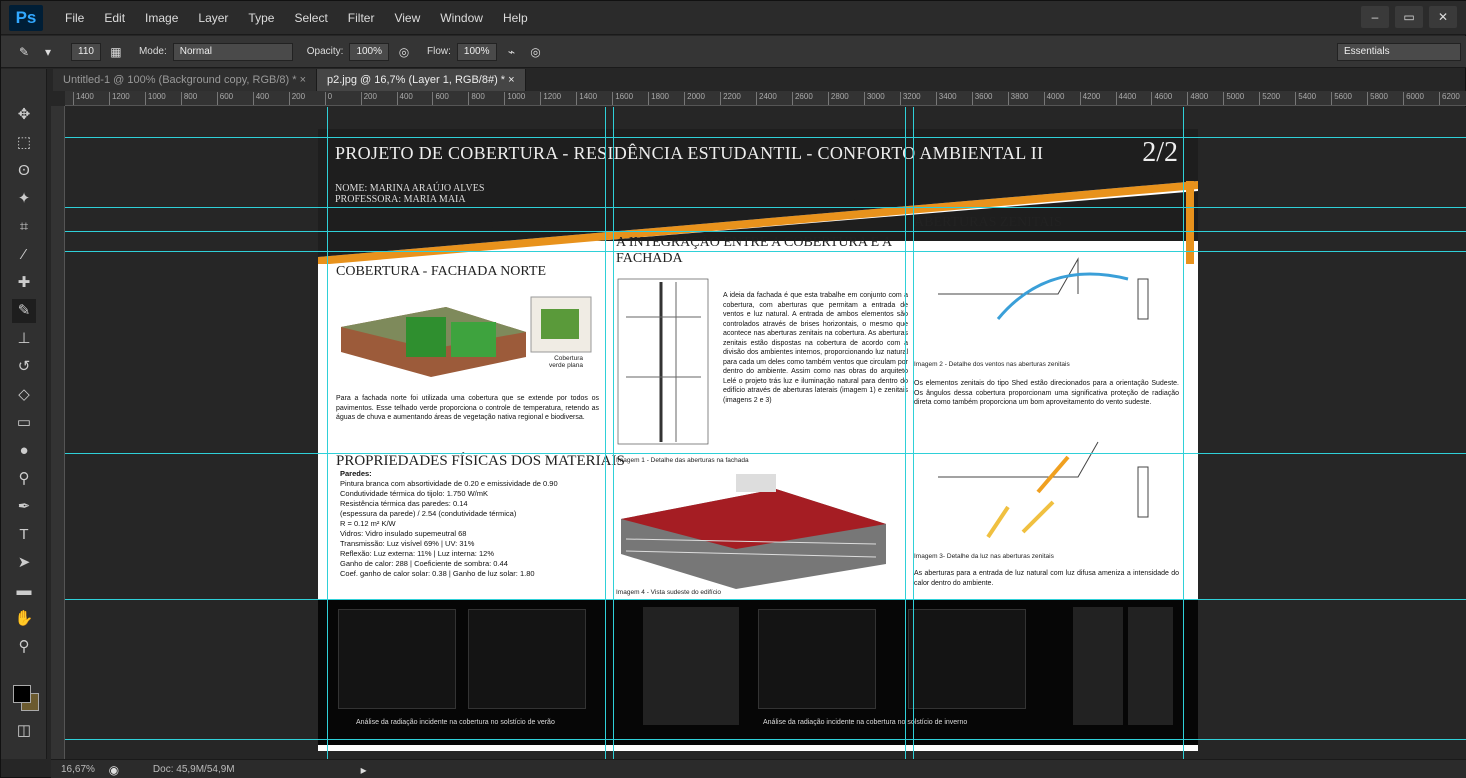  What do you see at coordinates (24, 367) in the screenshot?
I see `history-brush-tool-icon: ↺` at bounding box center [24, 367].